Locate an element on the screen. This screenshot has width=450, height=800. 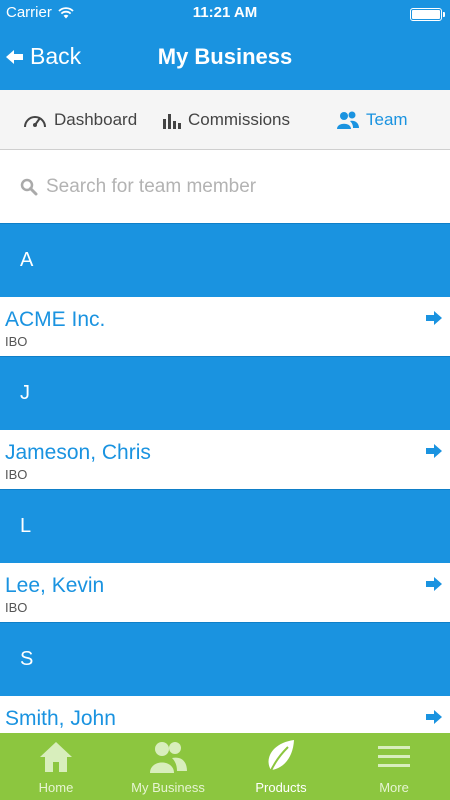
list-item: Jameson, Chris IBO is located at coordinates (225, 459).